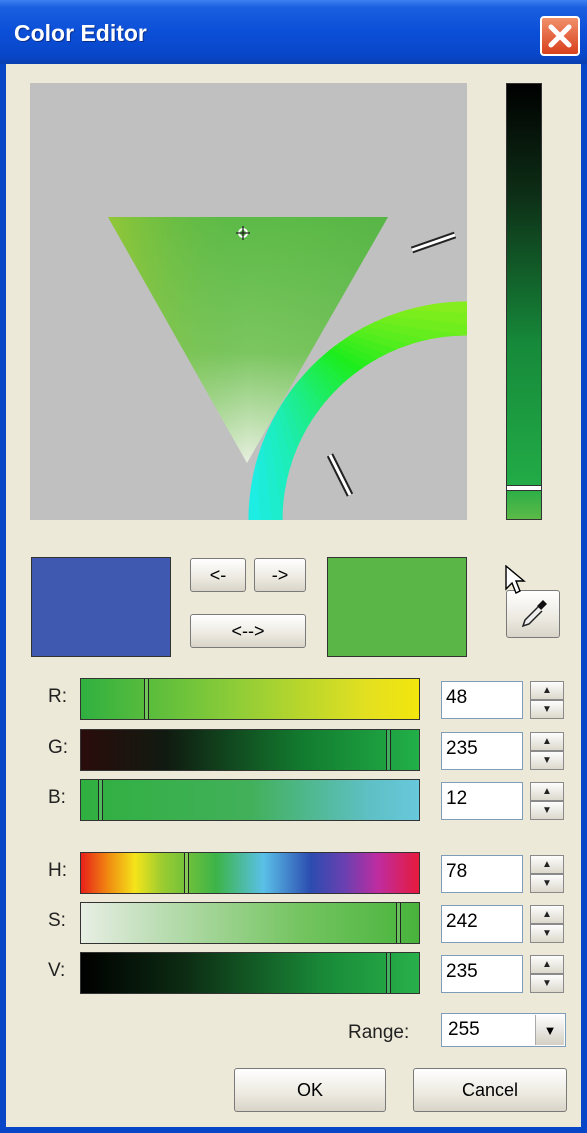 This screenshot has width=587, height=1133. I want to click on blue-value-field: 12, so click(482, 801).